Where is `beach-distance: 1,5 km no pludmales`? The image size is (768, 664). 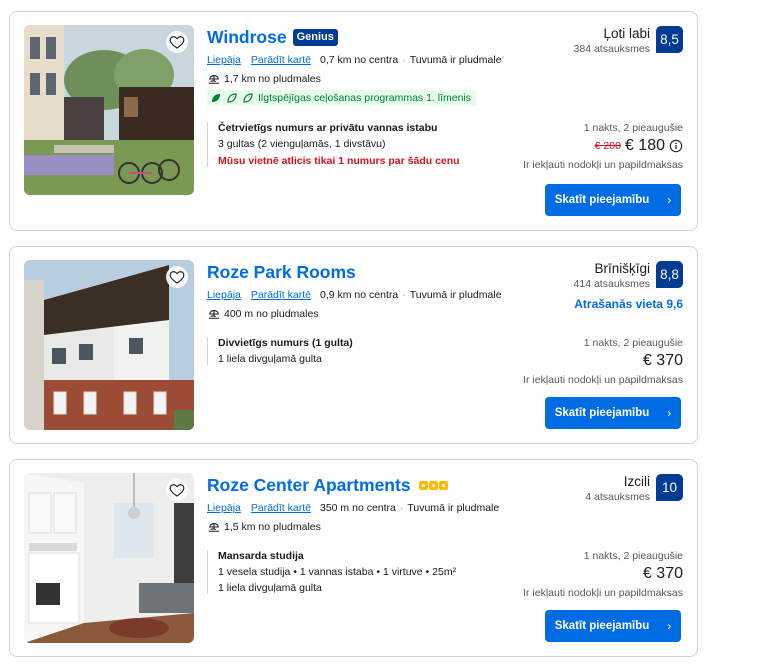 beach-distance: 1,5 km no pludmales is located at coordinates (272, 527).